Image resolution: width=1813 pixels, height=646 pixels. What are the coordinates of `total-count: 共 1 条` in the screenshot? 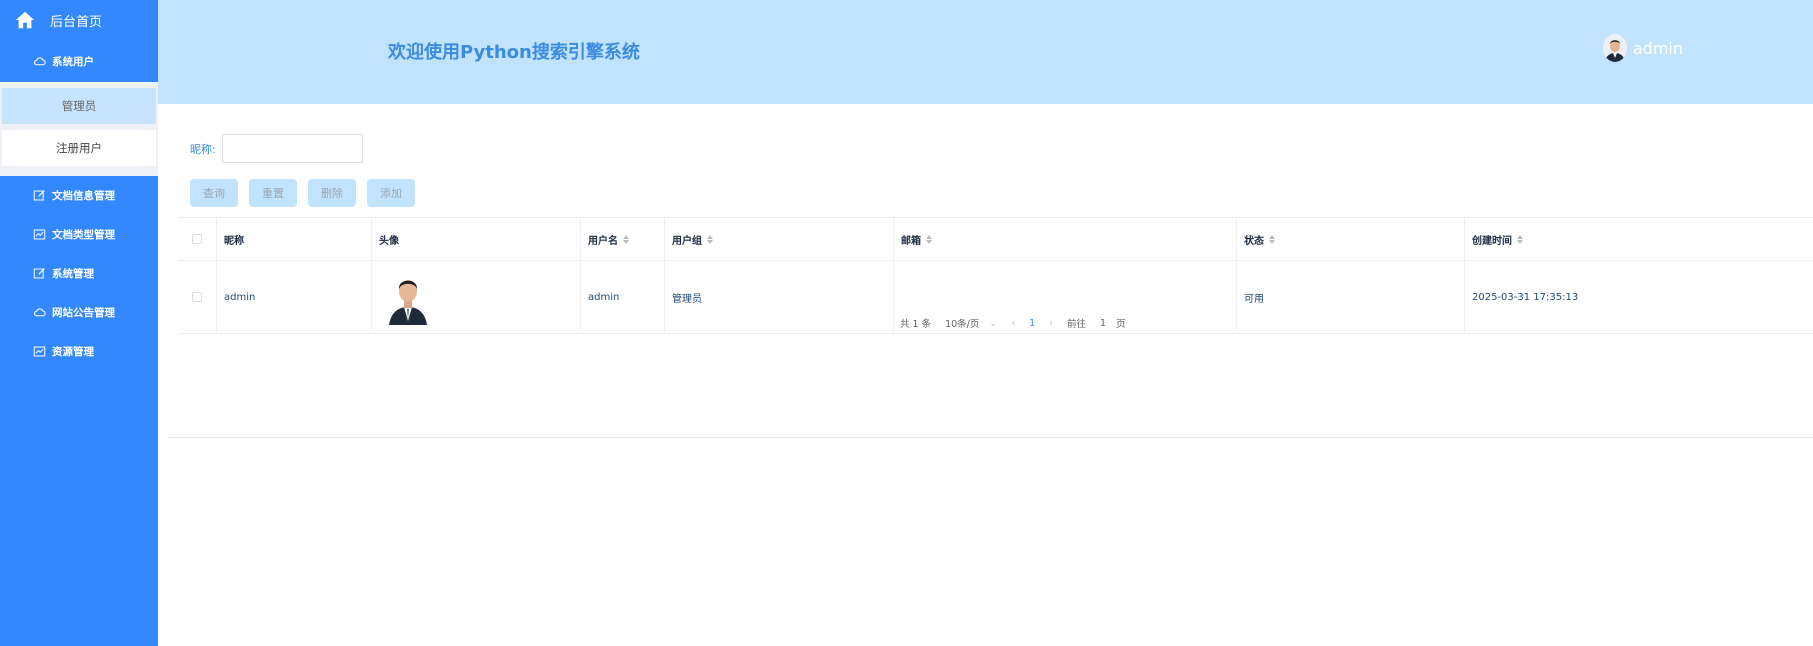 It's located at (916, 324).